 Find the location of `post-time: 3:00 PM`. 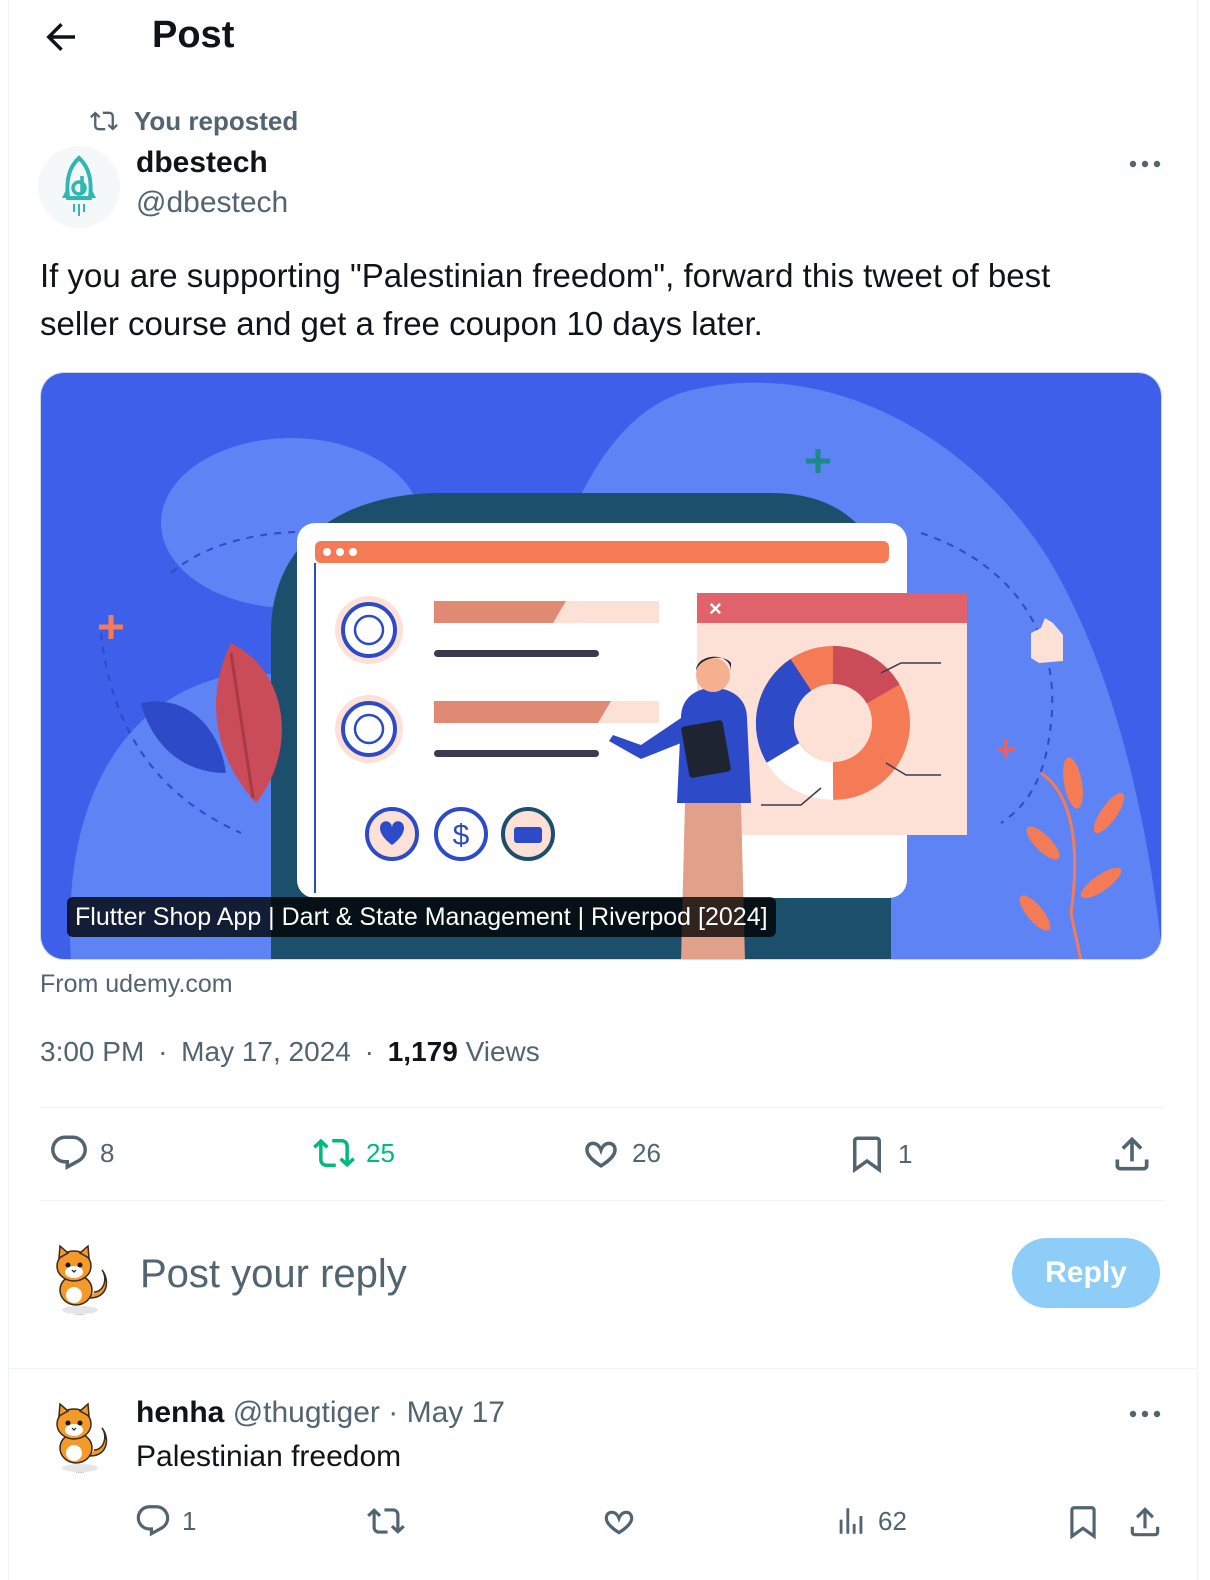

post-time: 3:00 PM is located at coordinates (92, 1051).